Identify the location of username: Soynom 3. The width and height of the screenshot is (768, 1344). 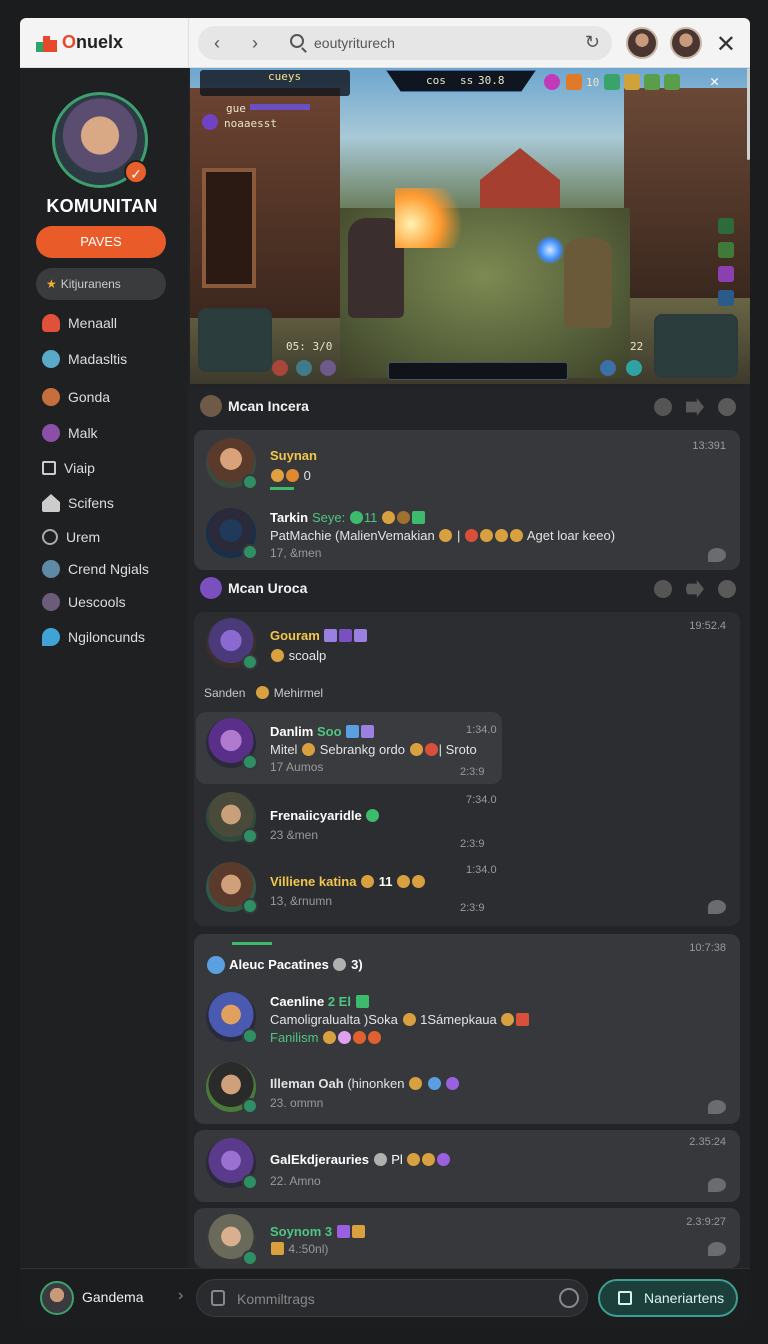
(318, 1231).